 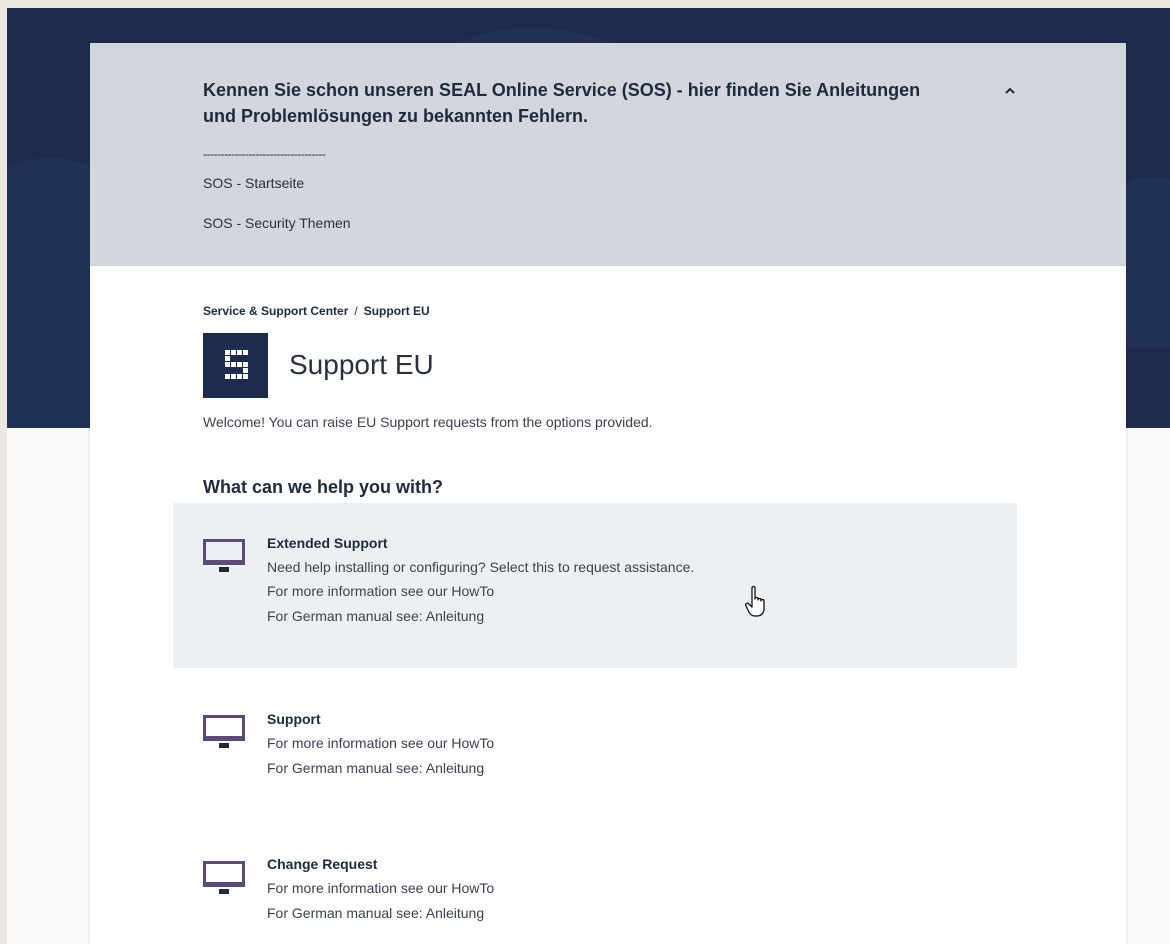 I want to click on seal-logo-icon, so click(x=235, y=365).